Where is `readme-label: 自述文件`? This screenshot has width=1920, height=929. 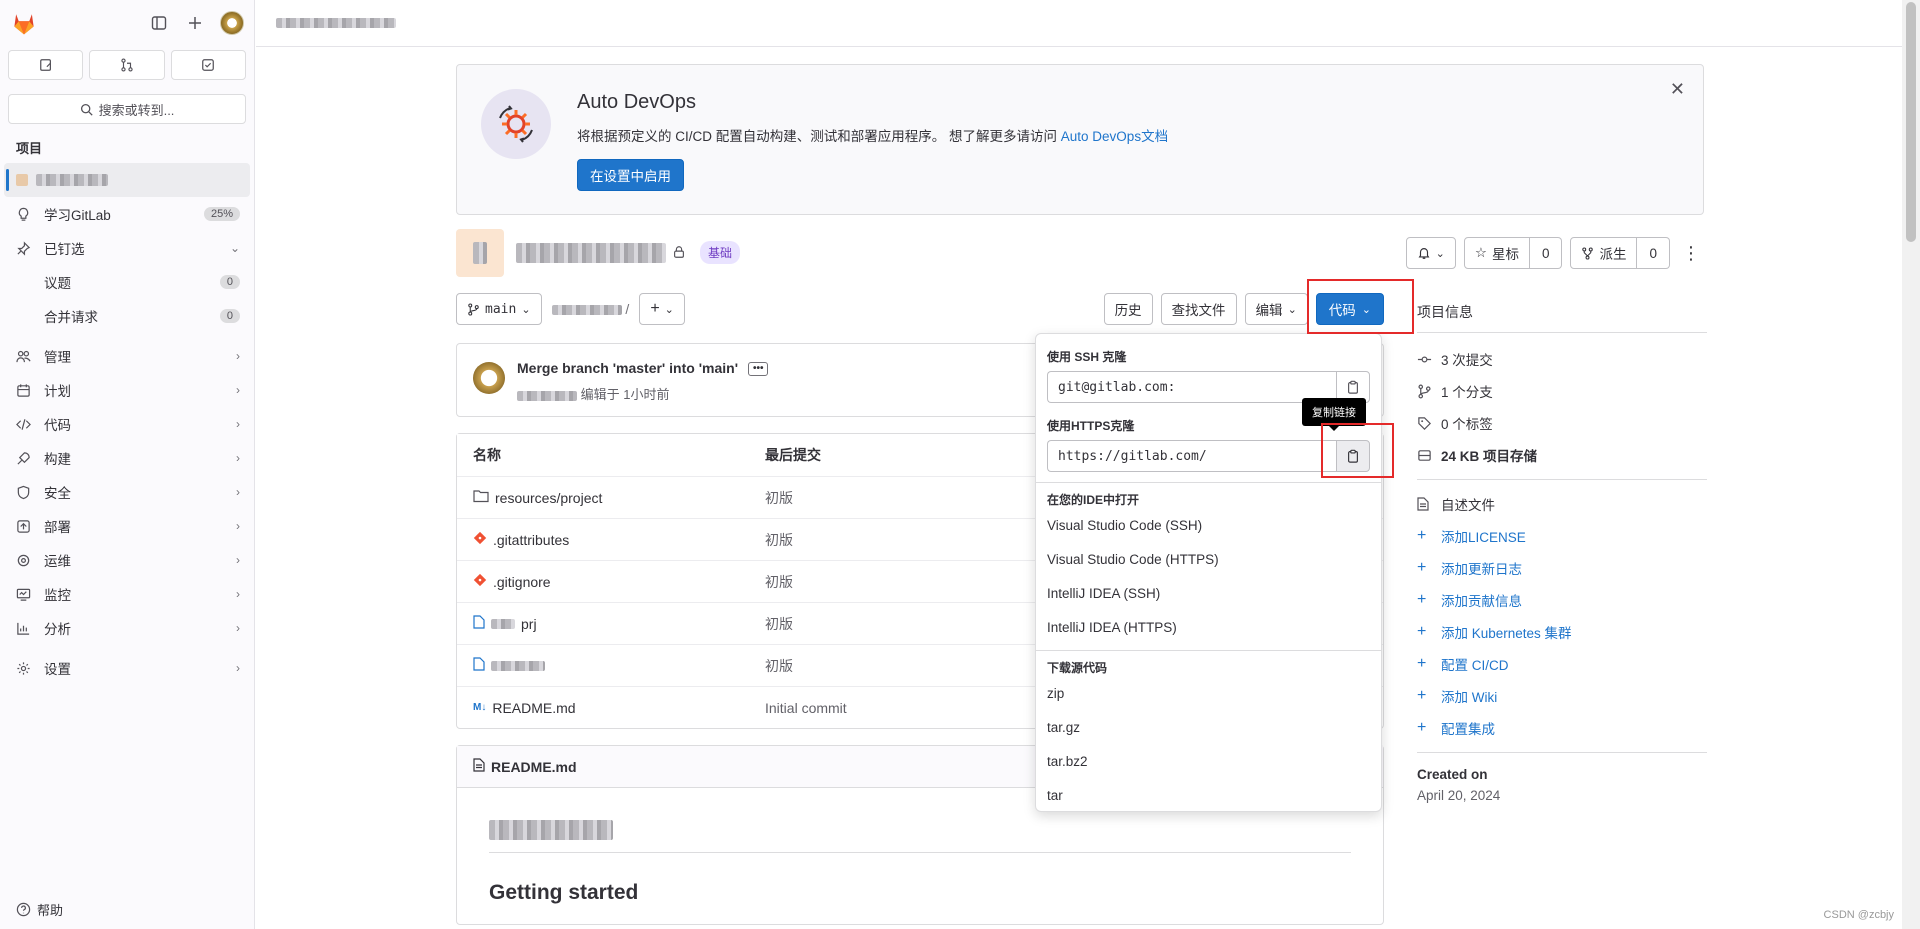
readme-label: 自述文件 is located at coordinates (1468, 505).